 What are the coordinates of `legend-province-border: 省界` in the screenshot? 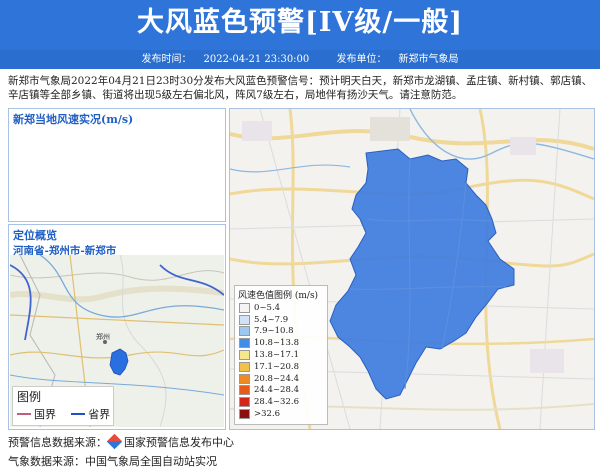 It's located at (90, 414).